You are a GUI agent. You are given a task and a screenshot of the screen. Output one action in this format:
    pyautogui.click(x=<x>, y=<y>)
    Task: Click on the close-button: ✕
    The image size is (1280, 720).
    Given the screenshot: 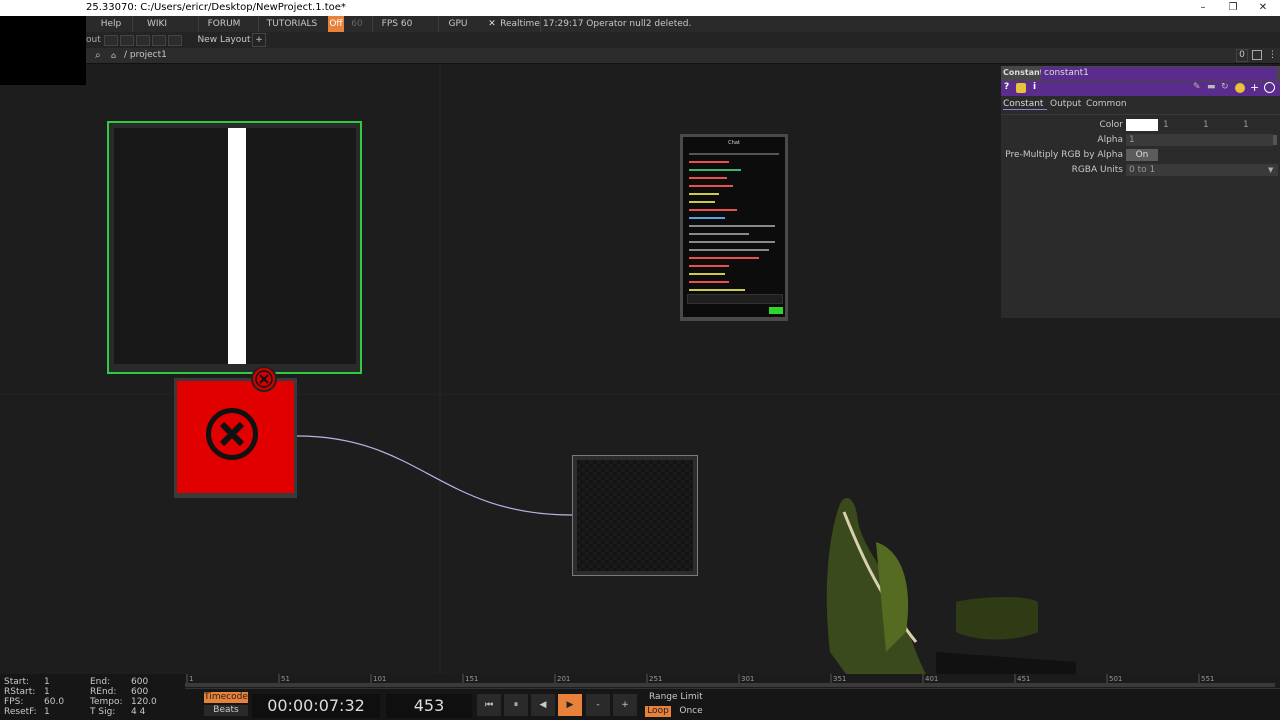 What is the action you would take?
    pyautogui.click(x=1263, y=8)
    